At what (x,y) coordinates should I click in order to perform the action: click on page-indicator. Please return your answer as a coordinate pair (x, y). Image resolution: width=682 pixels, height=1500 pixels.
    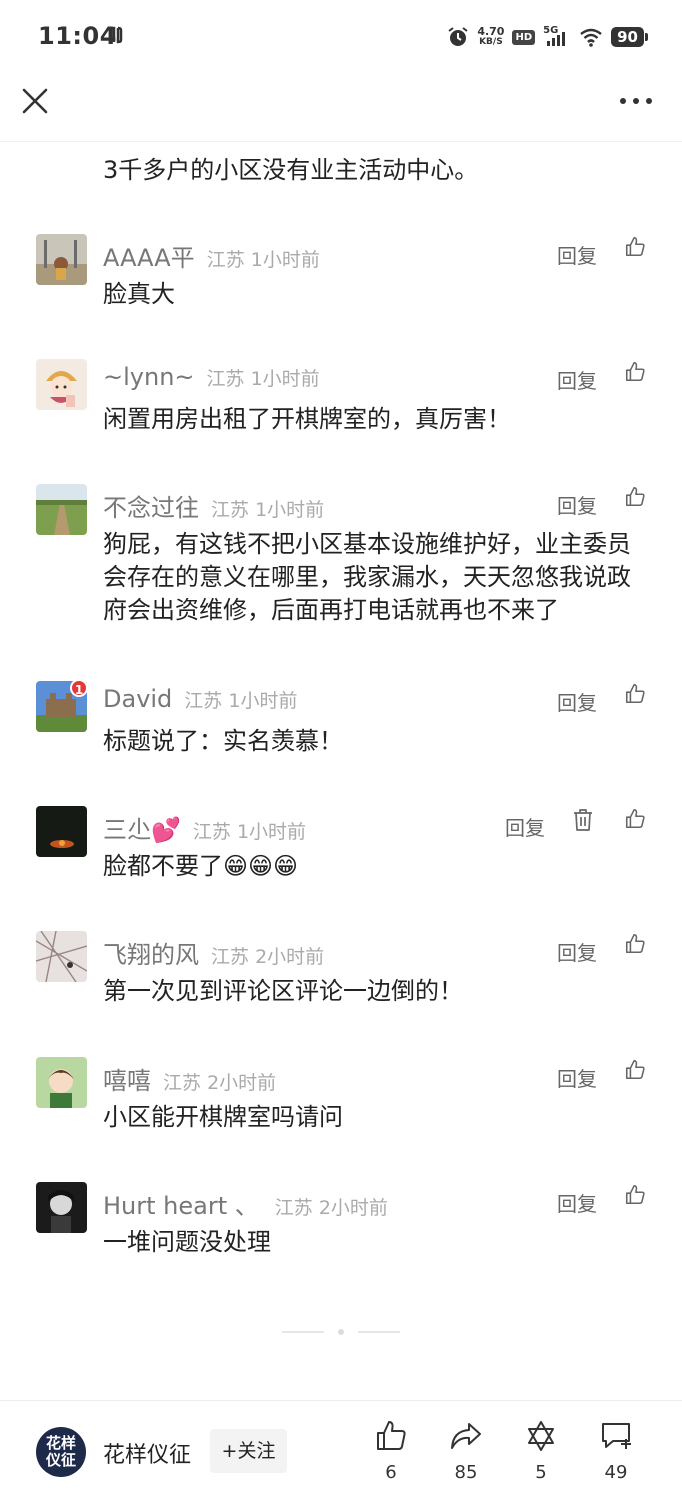
    Looking at the image, I should click on (341, 1332).